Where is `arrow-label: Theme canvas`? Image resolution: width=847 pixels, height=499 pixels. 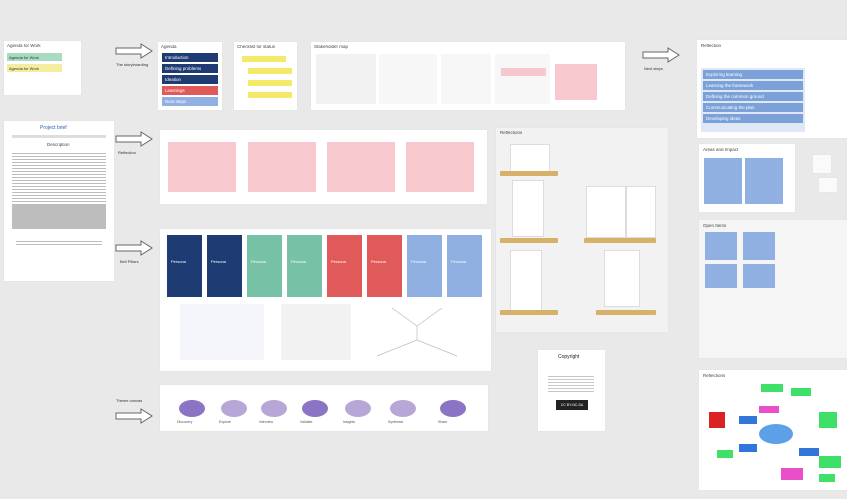
arrow-label: Theme canvas is located at coordinates (129, 400).